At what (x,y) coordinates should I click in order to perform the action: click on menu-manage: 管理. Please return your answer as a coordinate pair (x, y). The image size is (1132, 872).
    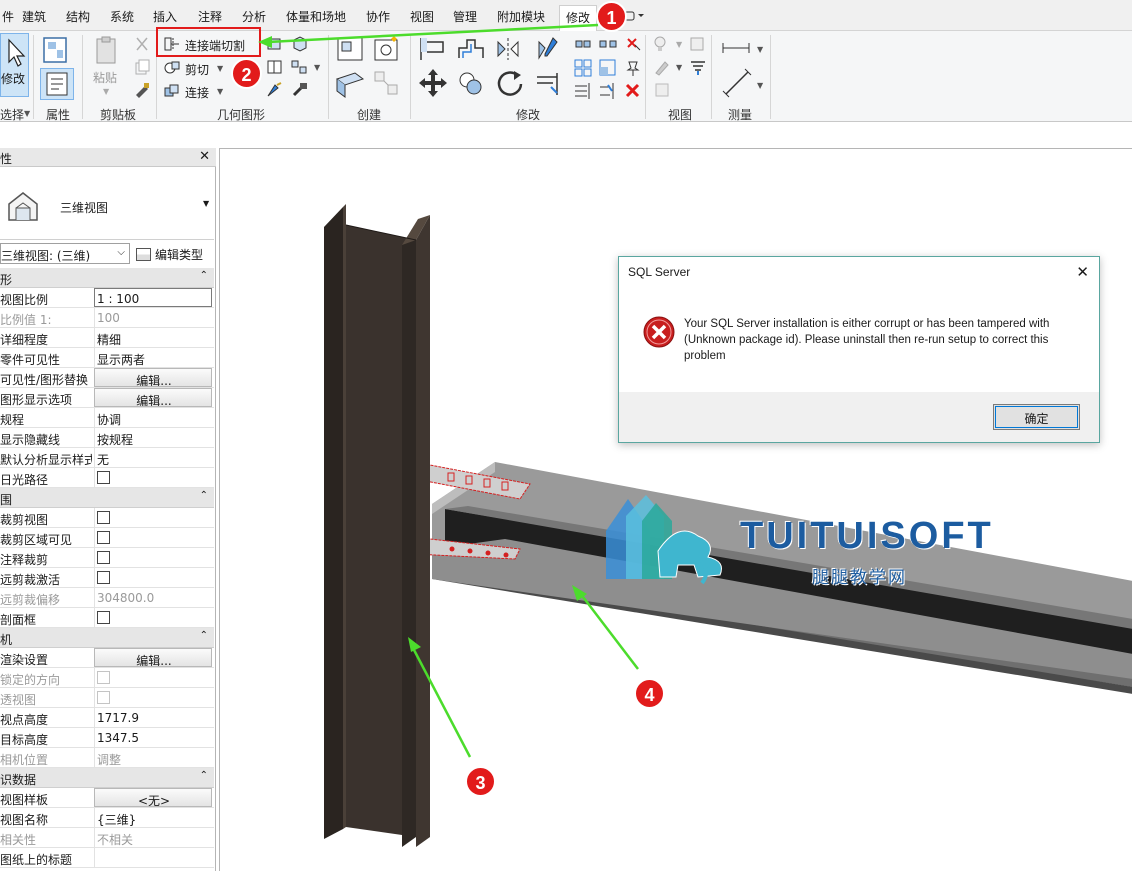
    Looking at the image, I should click on (465, 16).